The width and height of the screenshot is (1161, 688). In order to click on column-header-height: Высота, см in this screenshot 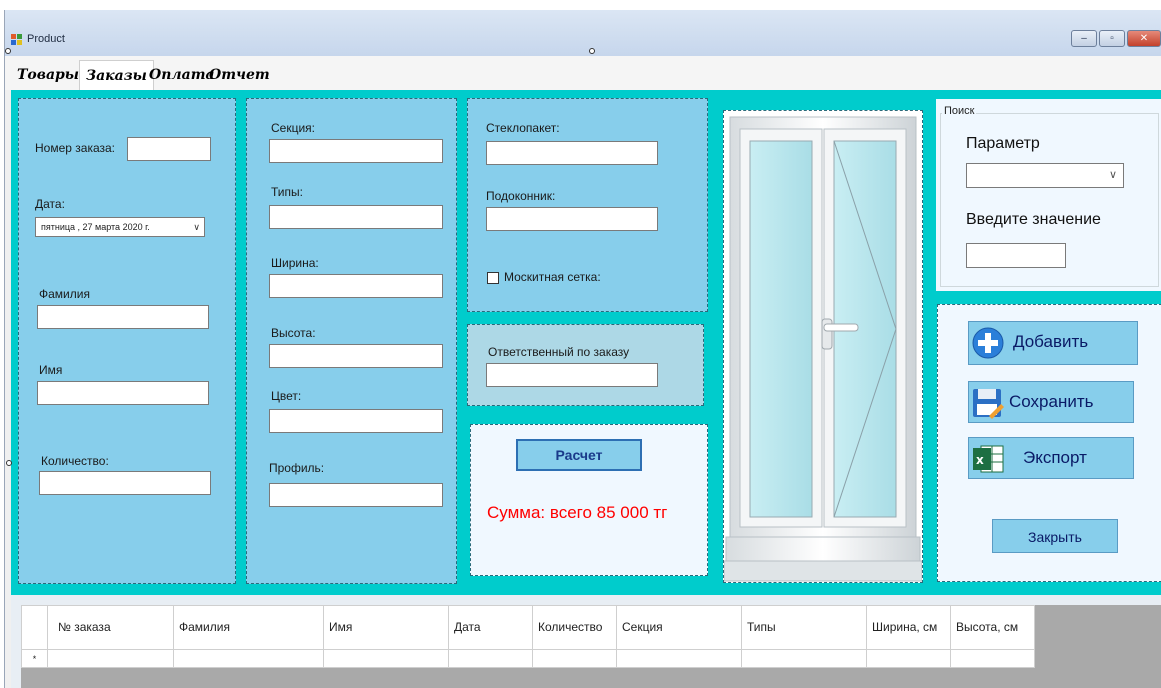, I will do `click(992, 627)`.